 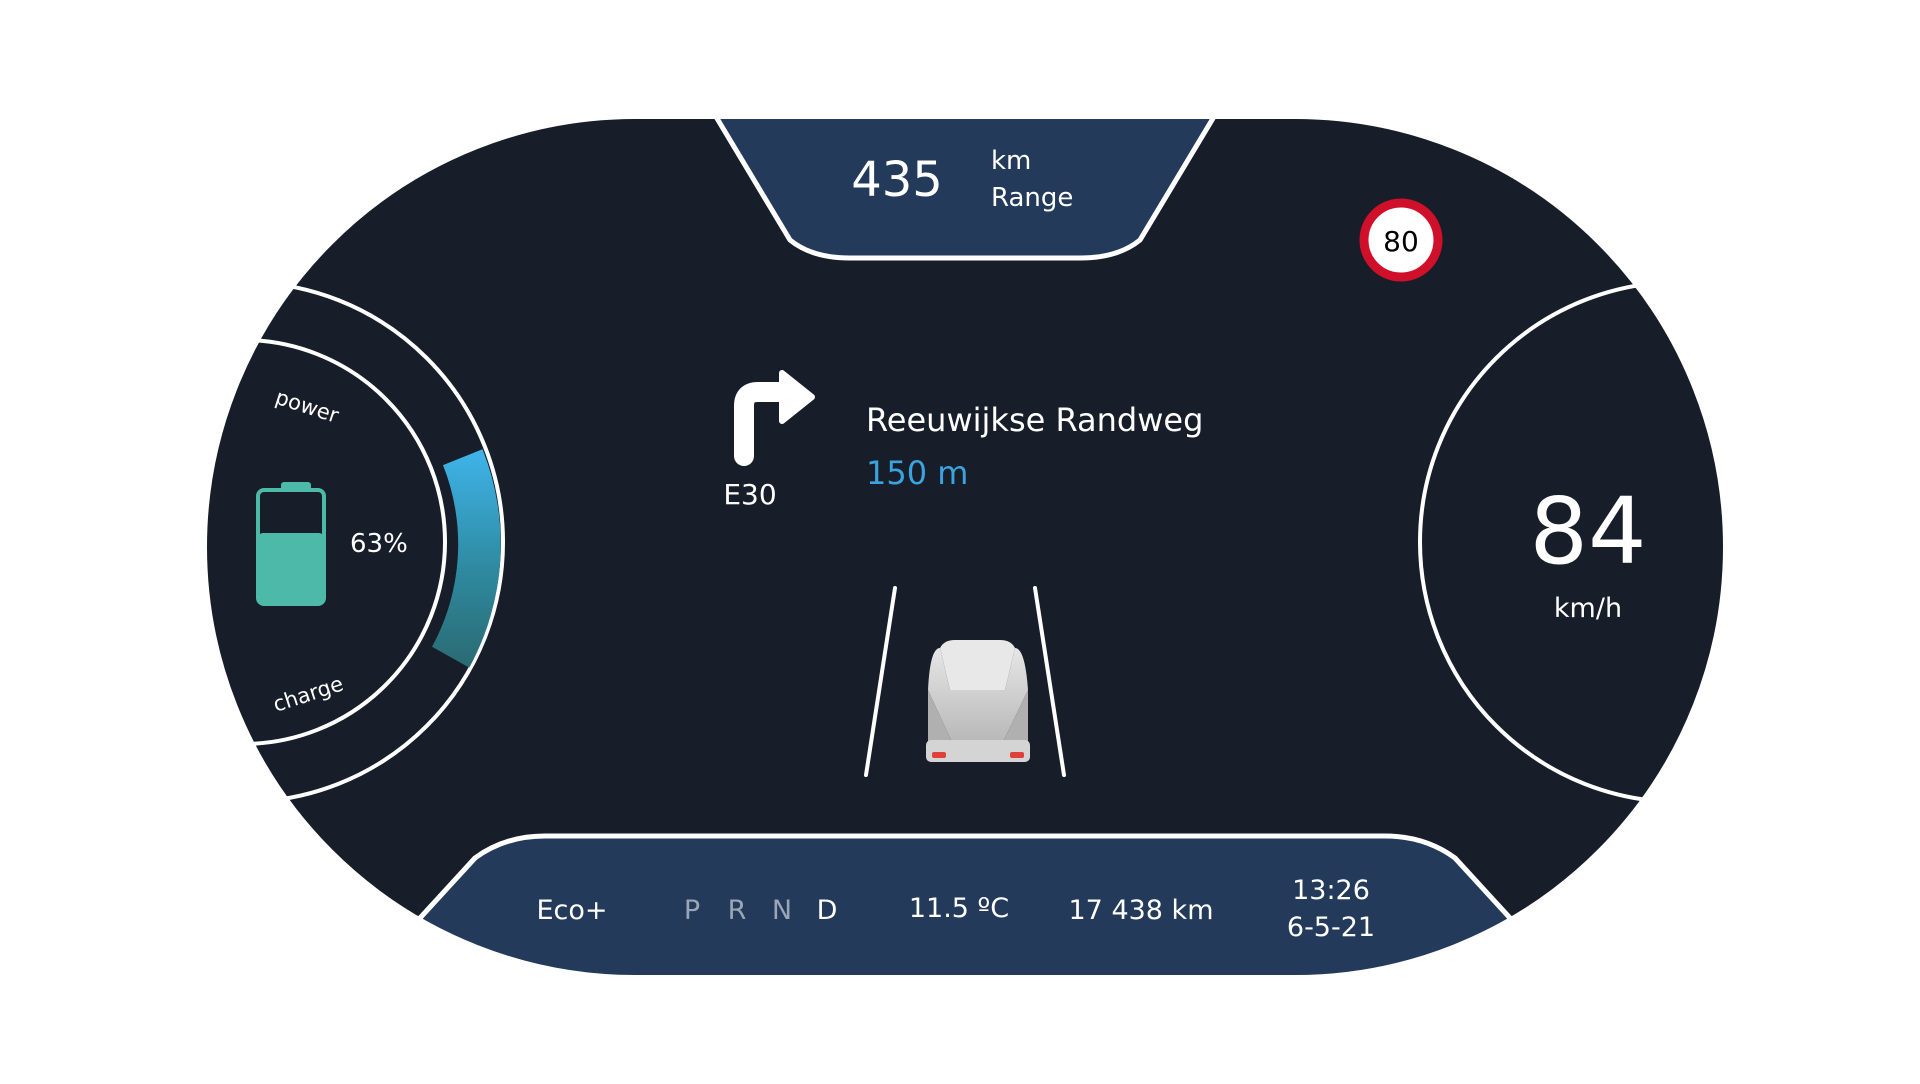 What do you see at coordinates (1032, 198) in the screenshot?
I see `range-label: Range` at bounding box center [1032, 198].